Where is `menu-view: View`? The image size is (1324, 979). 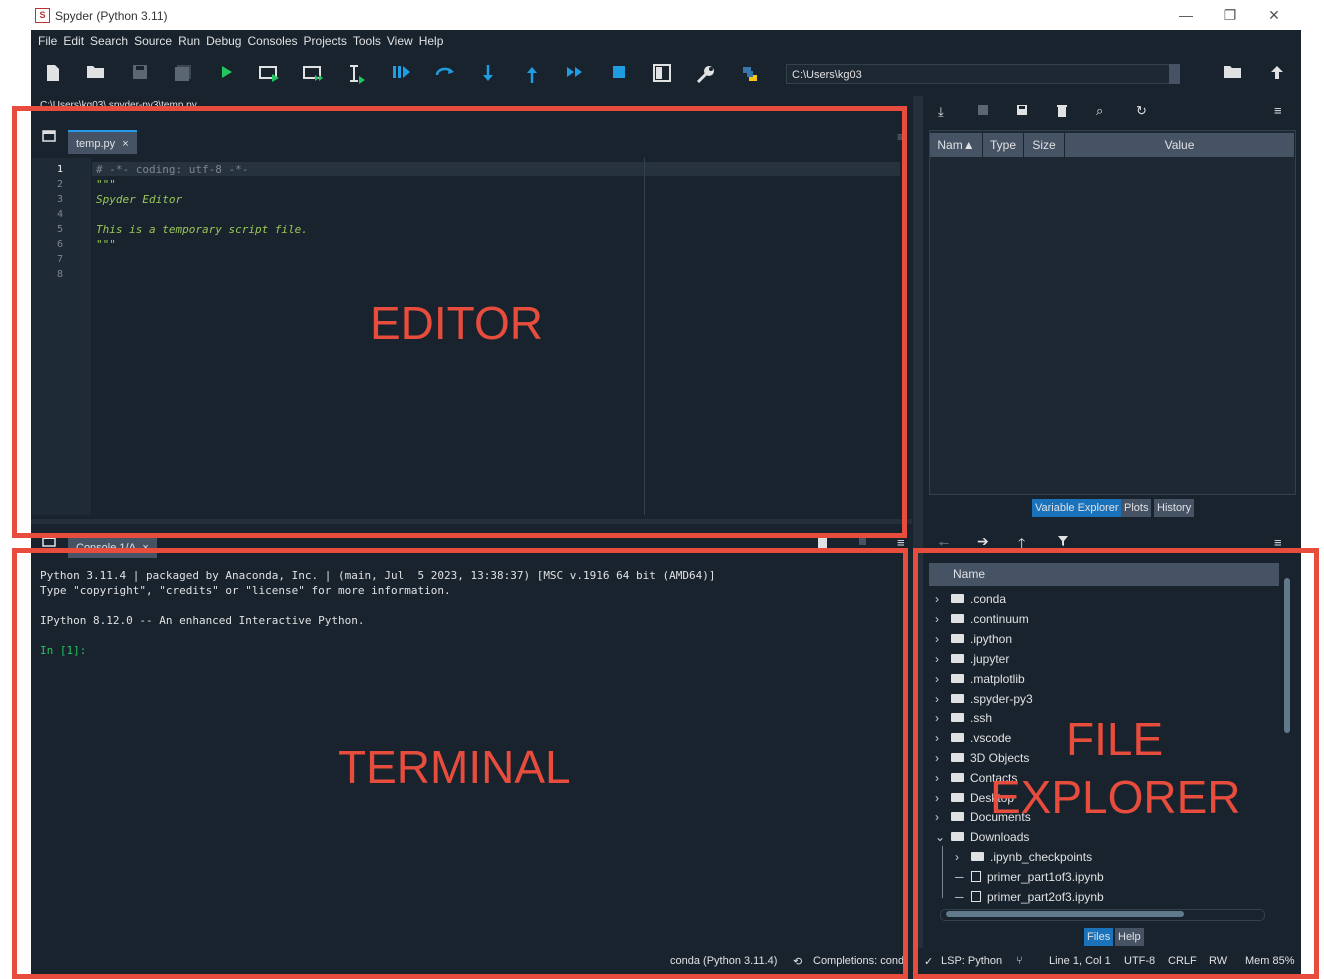 menu-view: View is located at coordinates (400, 41).